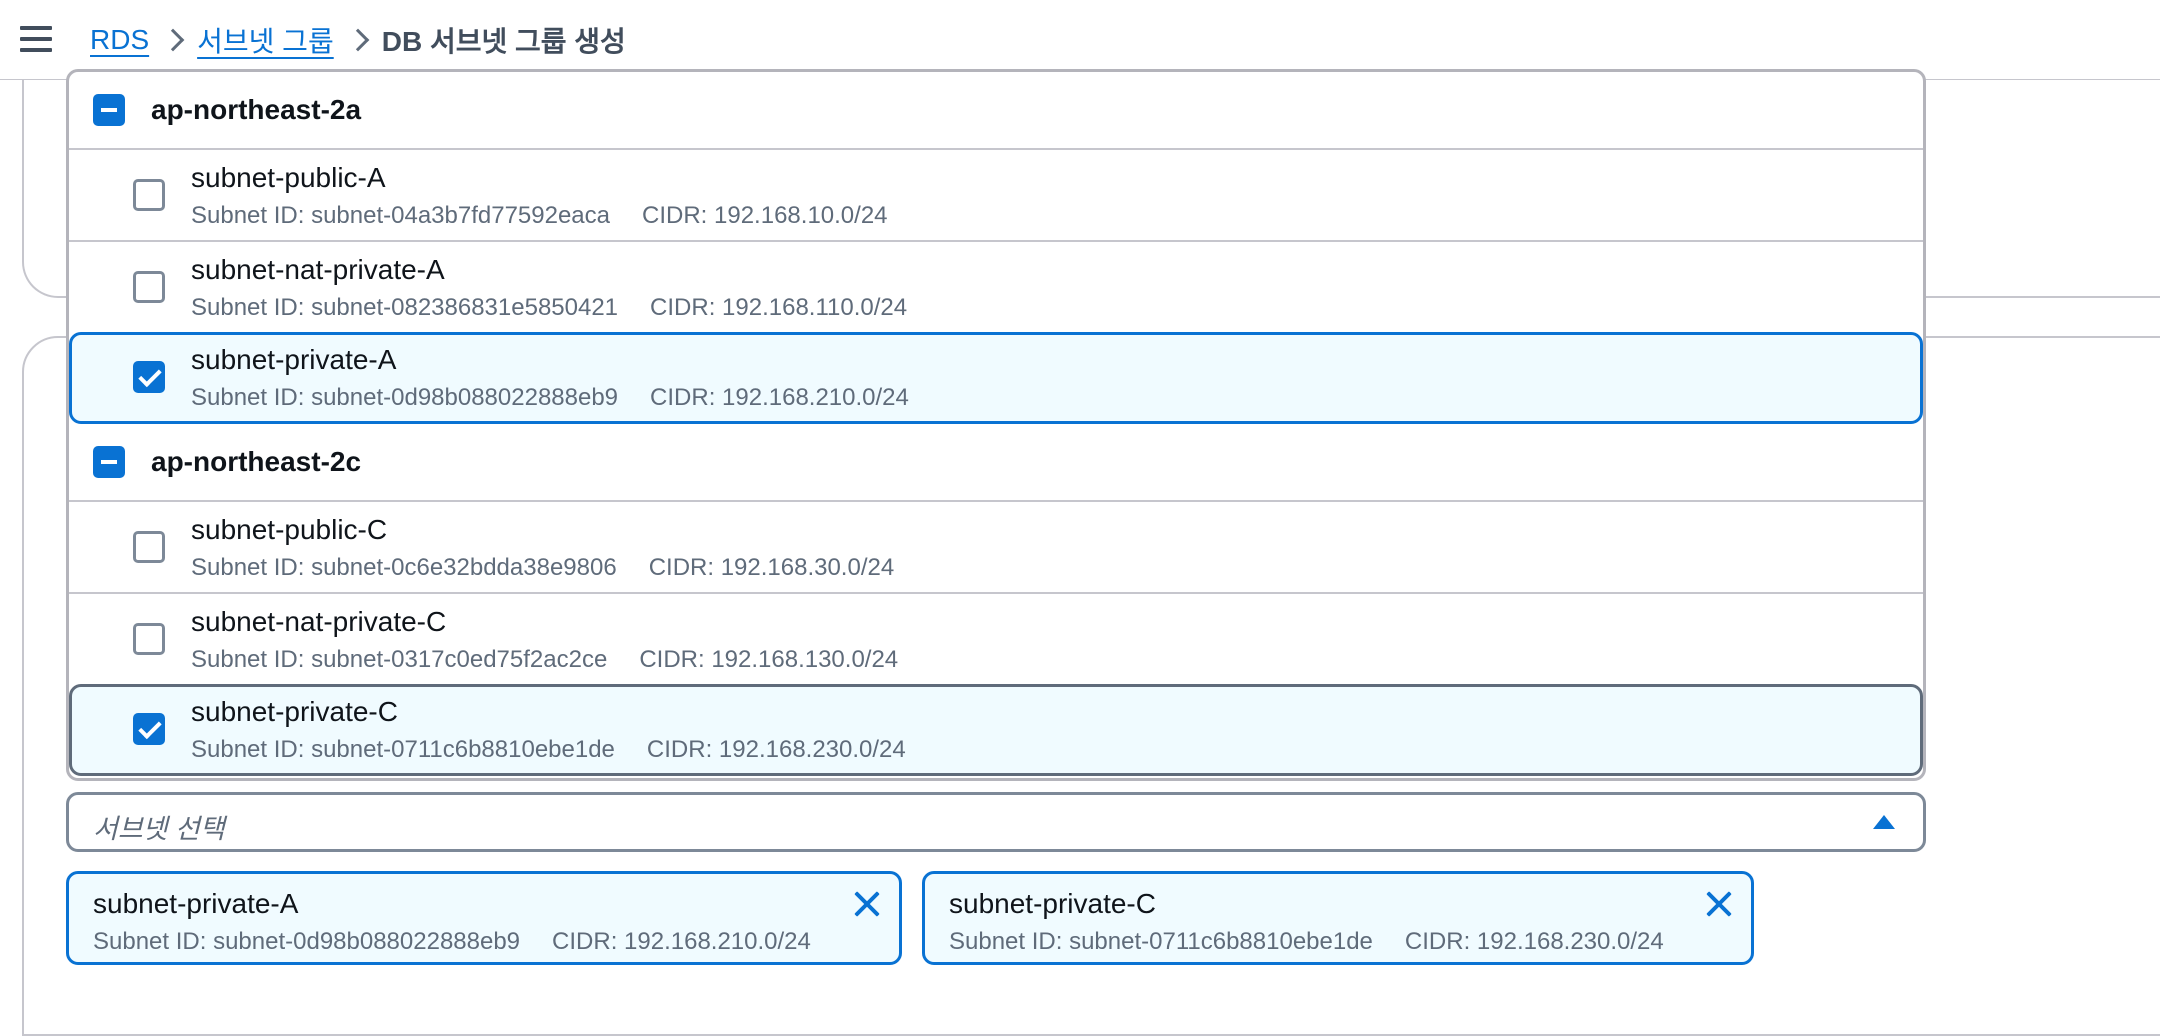  I want to click on option-title: subnet-nat-private-A, so click(318, 269).